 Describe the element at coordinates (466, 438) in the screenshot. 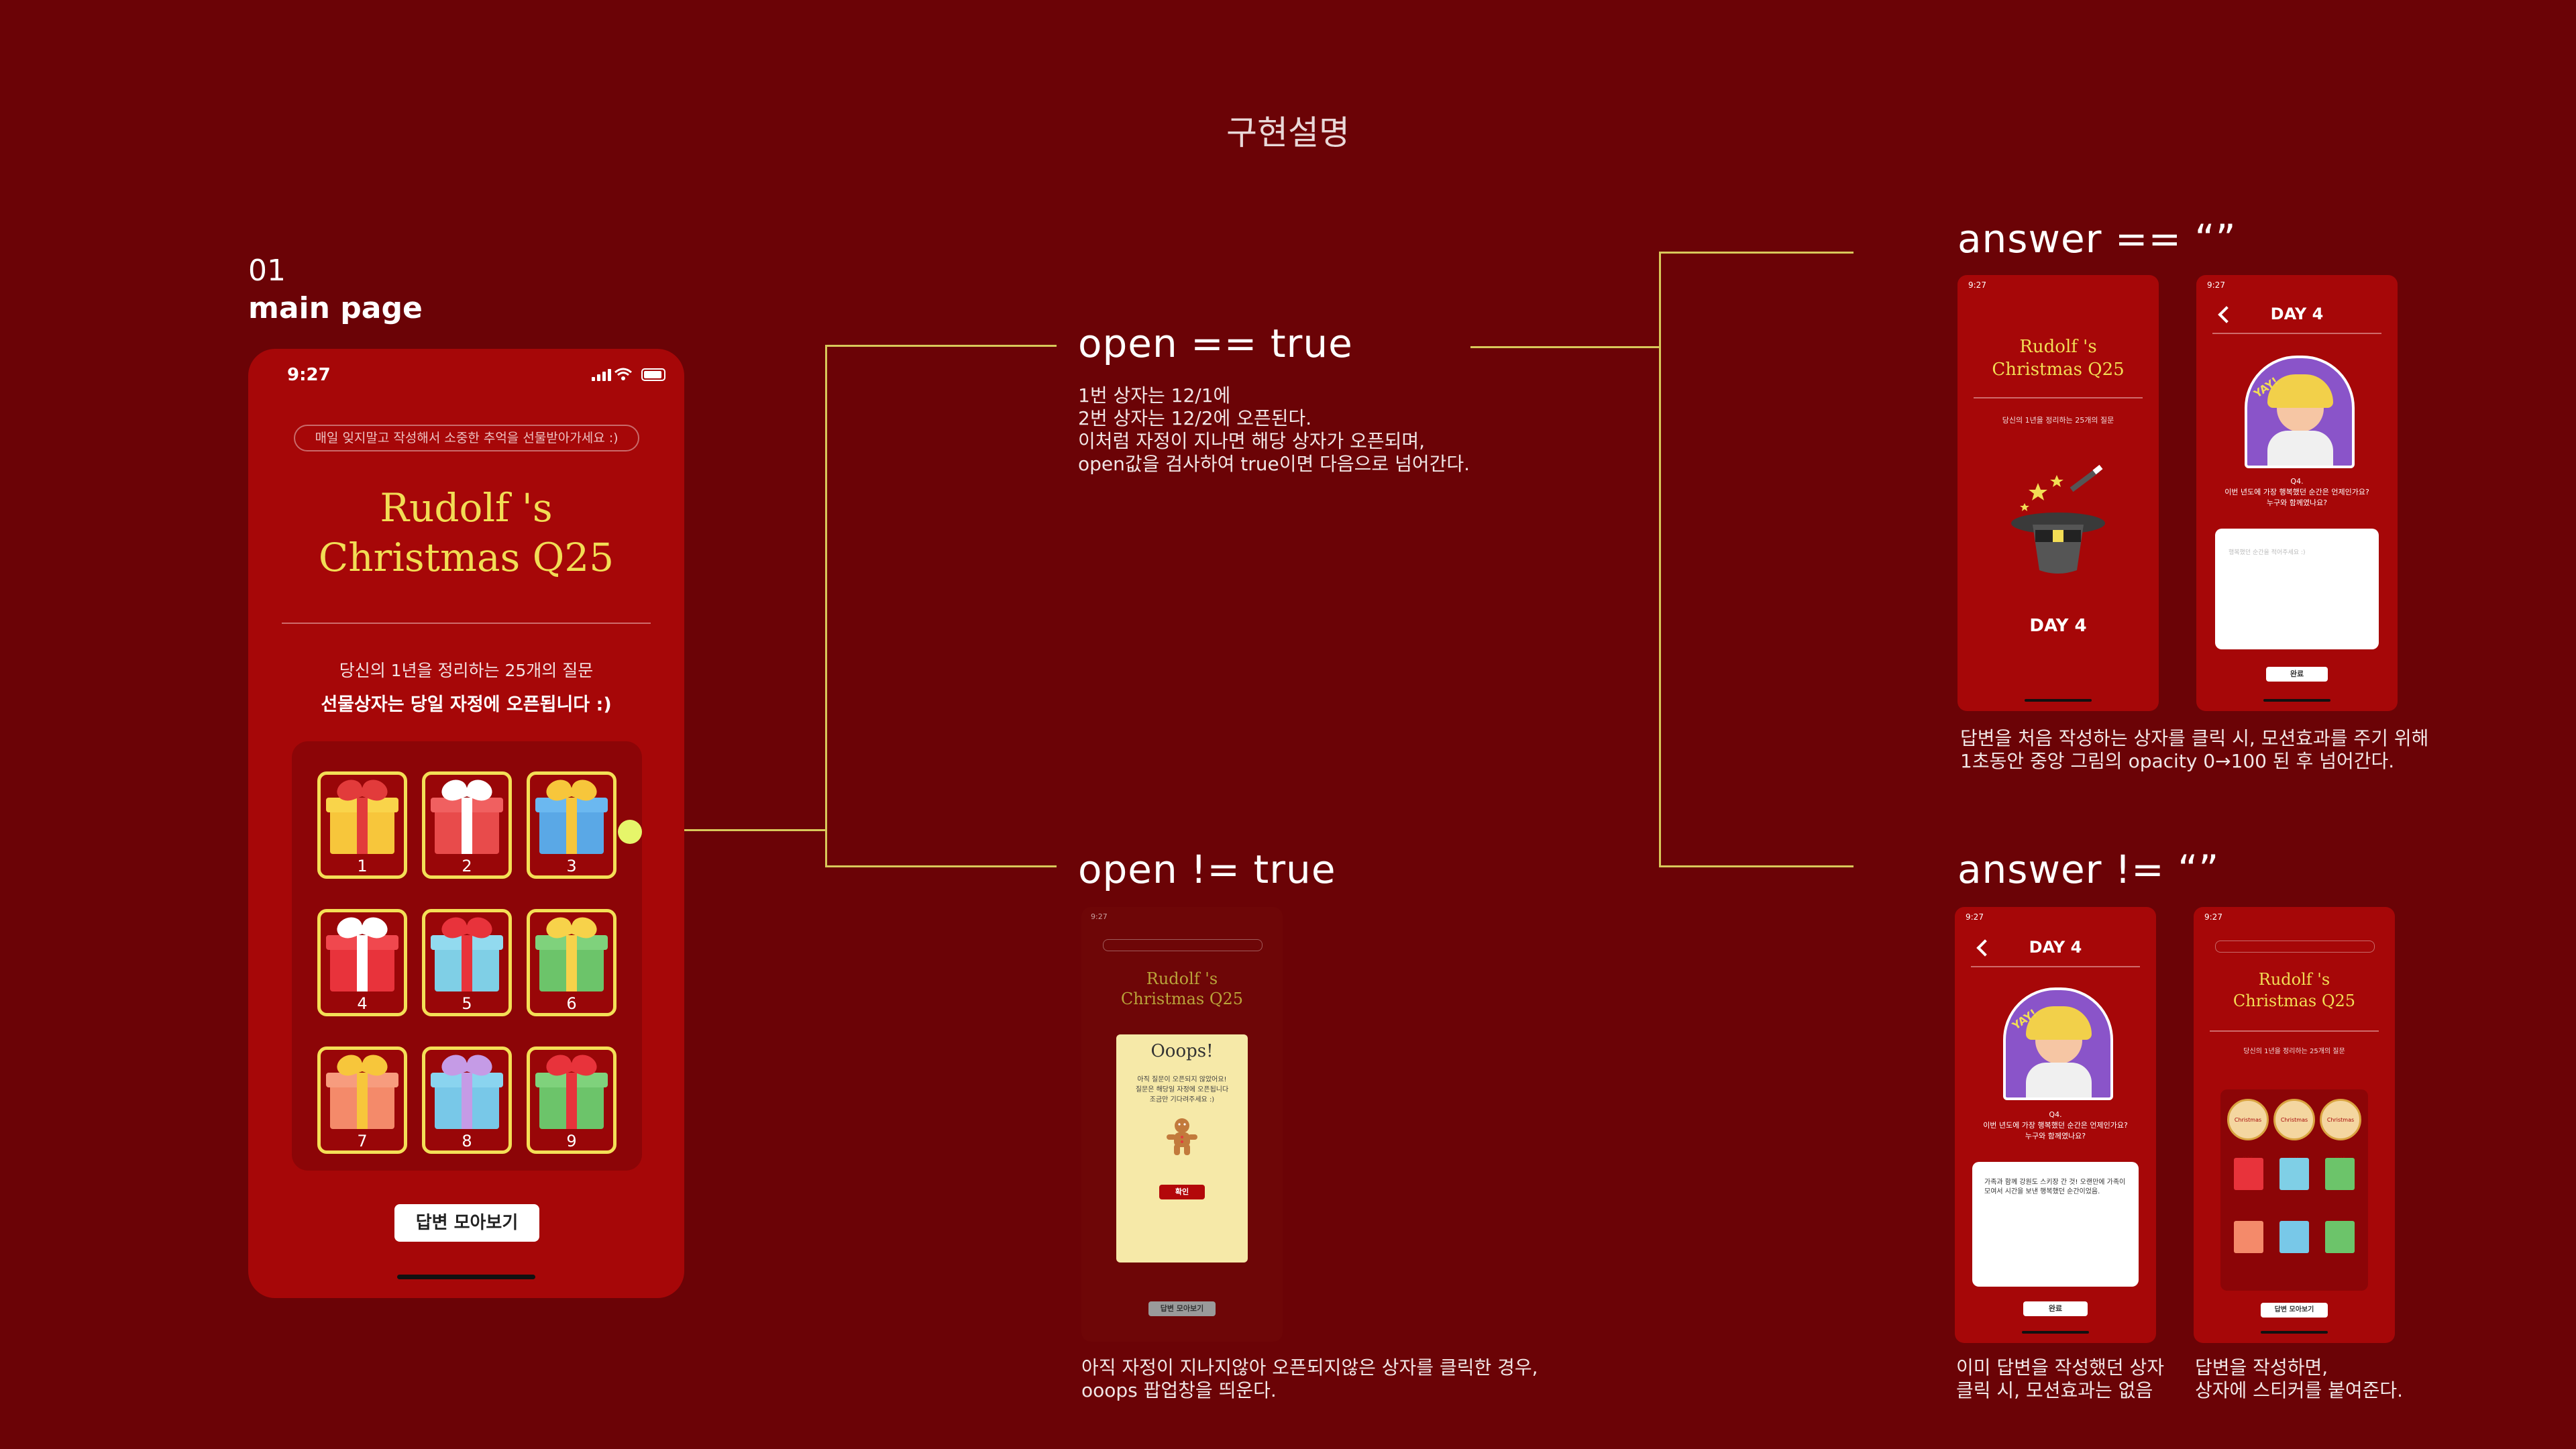

I see `notice-banner: 매일 잊지말고 작성해서 소중한 추억을 선물받아가세요 :)` at that location.